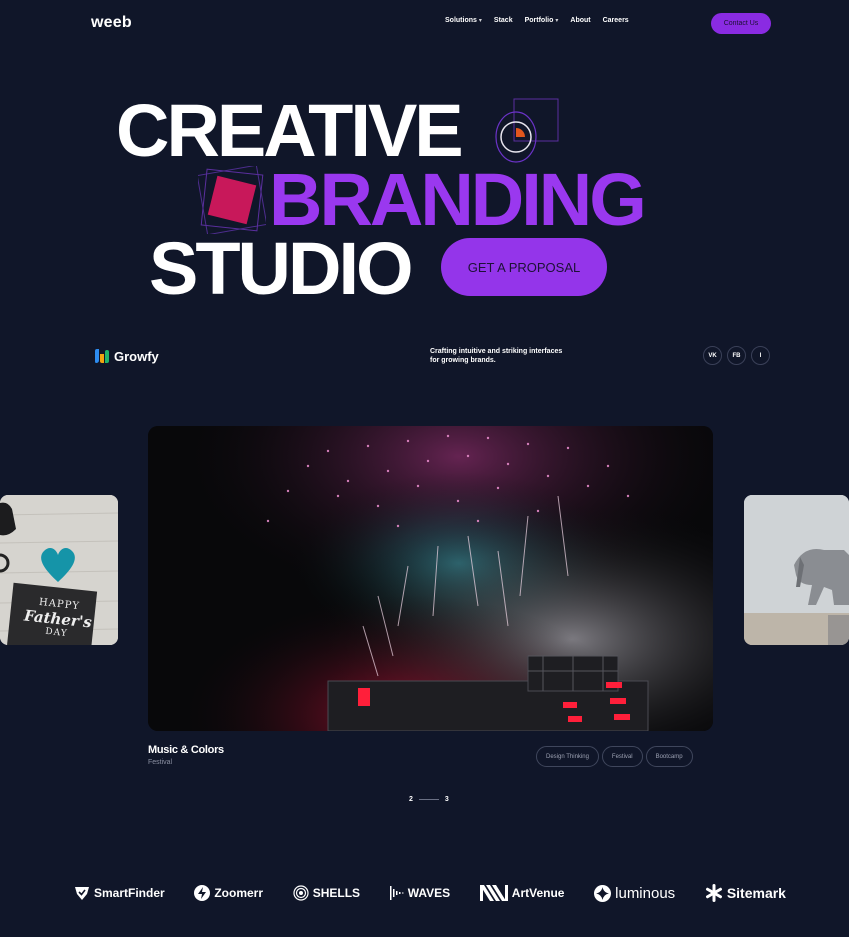 This screenshot has width=849, height=937. I want to click on concentric-circles-icon, so click(301, 893).